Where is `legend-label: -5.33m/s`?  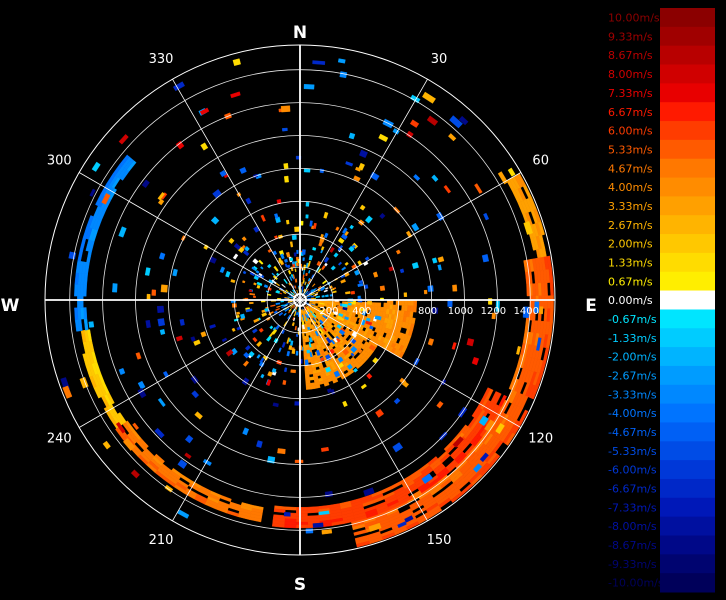 legend-label: -5.33m/s is located at coordinates (632, 451).